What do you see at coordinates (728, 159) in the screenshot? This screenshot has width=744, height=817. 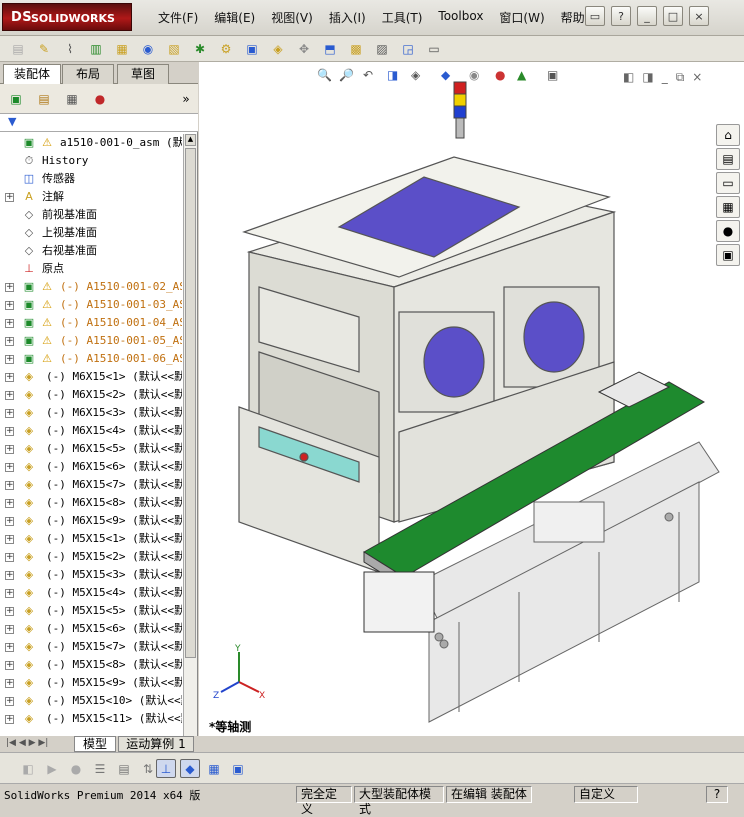 I see `design-library-icon: ▤` at bounding box center [728, 159].